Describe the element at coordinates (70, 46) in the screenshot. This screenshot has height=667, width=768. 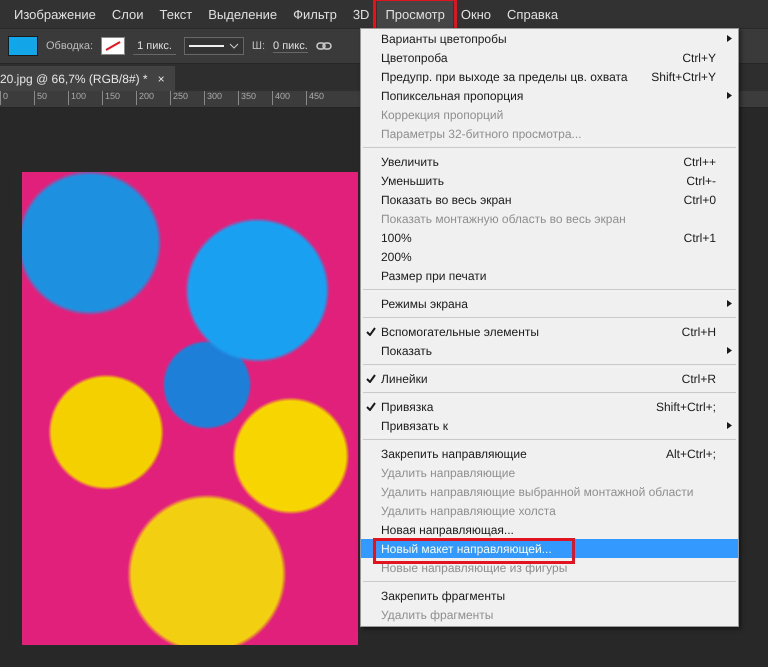
I see `stroke-label: Обводка:` at that location.